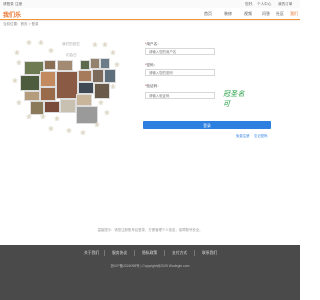  Describe the element at coordinates (149, 253) in the screenshot. I see `footer-link-privacy: 隐私政策` at that location.